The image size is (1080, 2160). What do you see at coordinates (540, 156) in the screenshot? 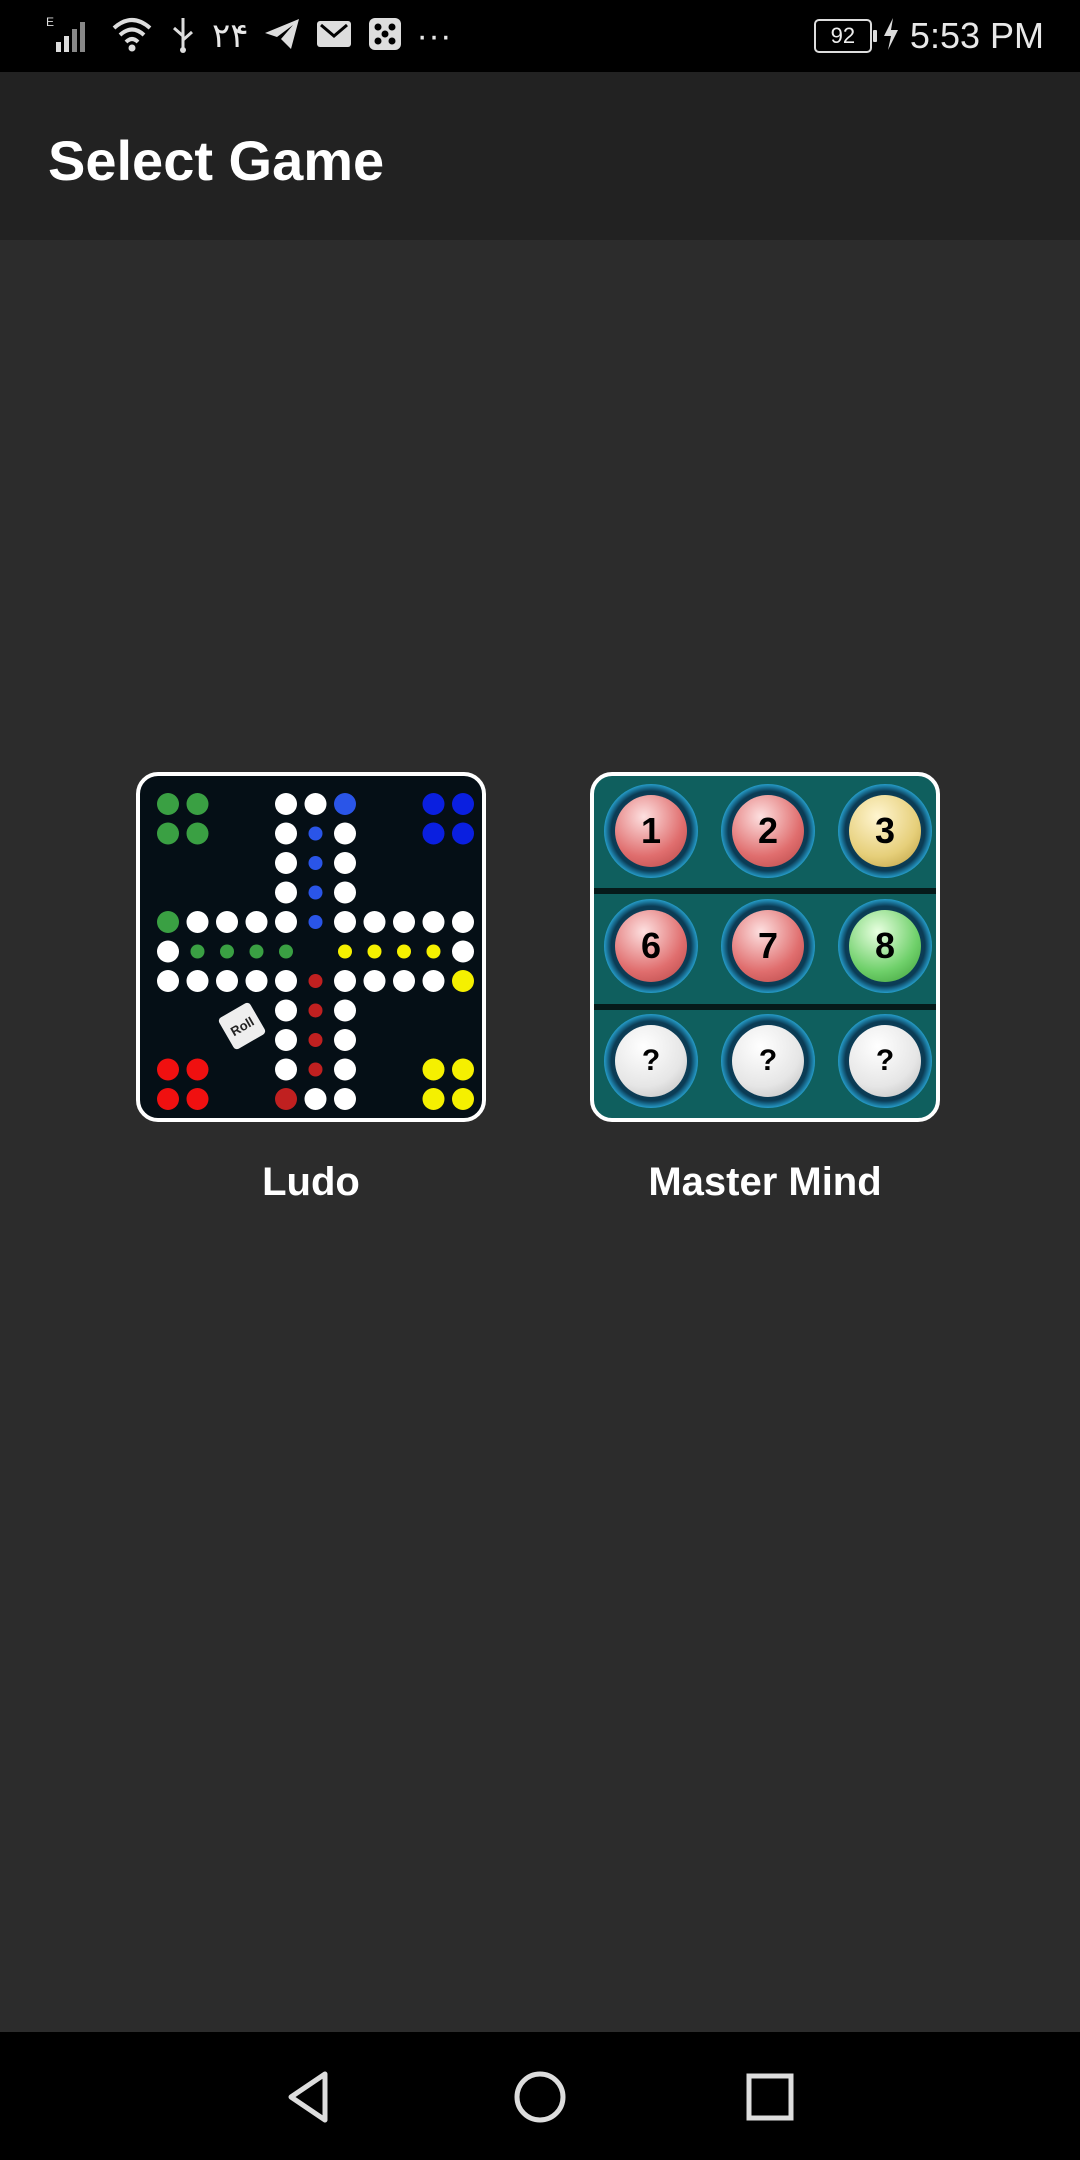
I see `app-bar: Select Game` at bounding box center [540, 156].